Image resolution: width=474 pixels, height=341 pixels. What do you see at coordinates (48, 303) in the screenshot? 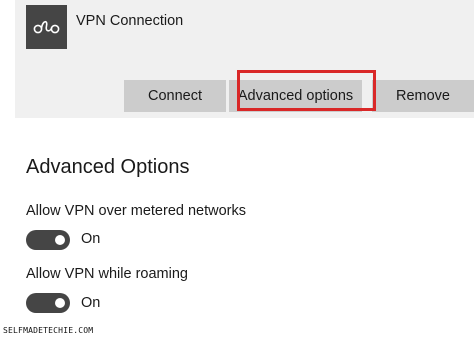
I see `roaming-toggle` at bounding box center [48, 303].